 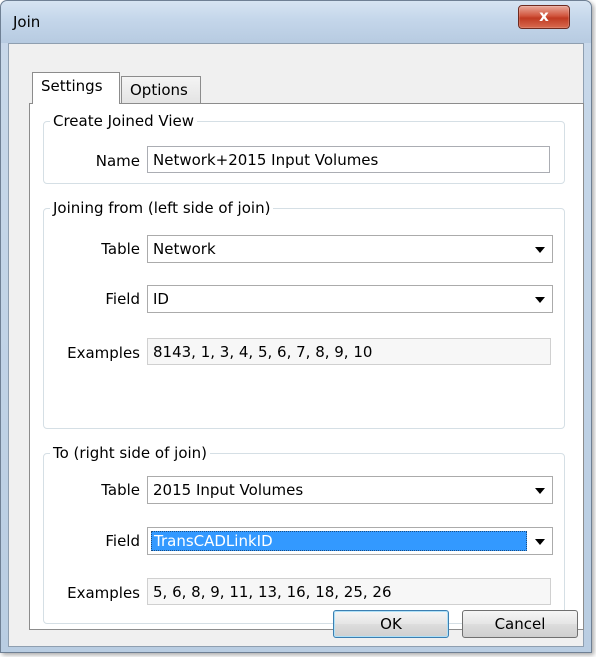 What do you see at coordinates (76, 88) in the screenshot?
I see `tab-settings: Settings` at bounding box center [76, 88].